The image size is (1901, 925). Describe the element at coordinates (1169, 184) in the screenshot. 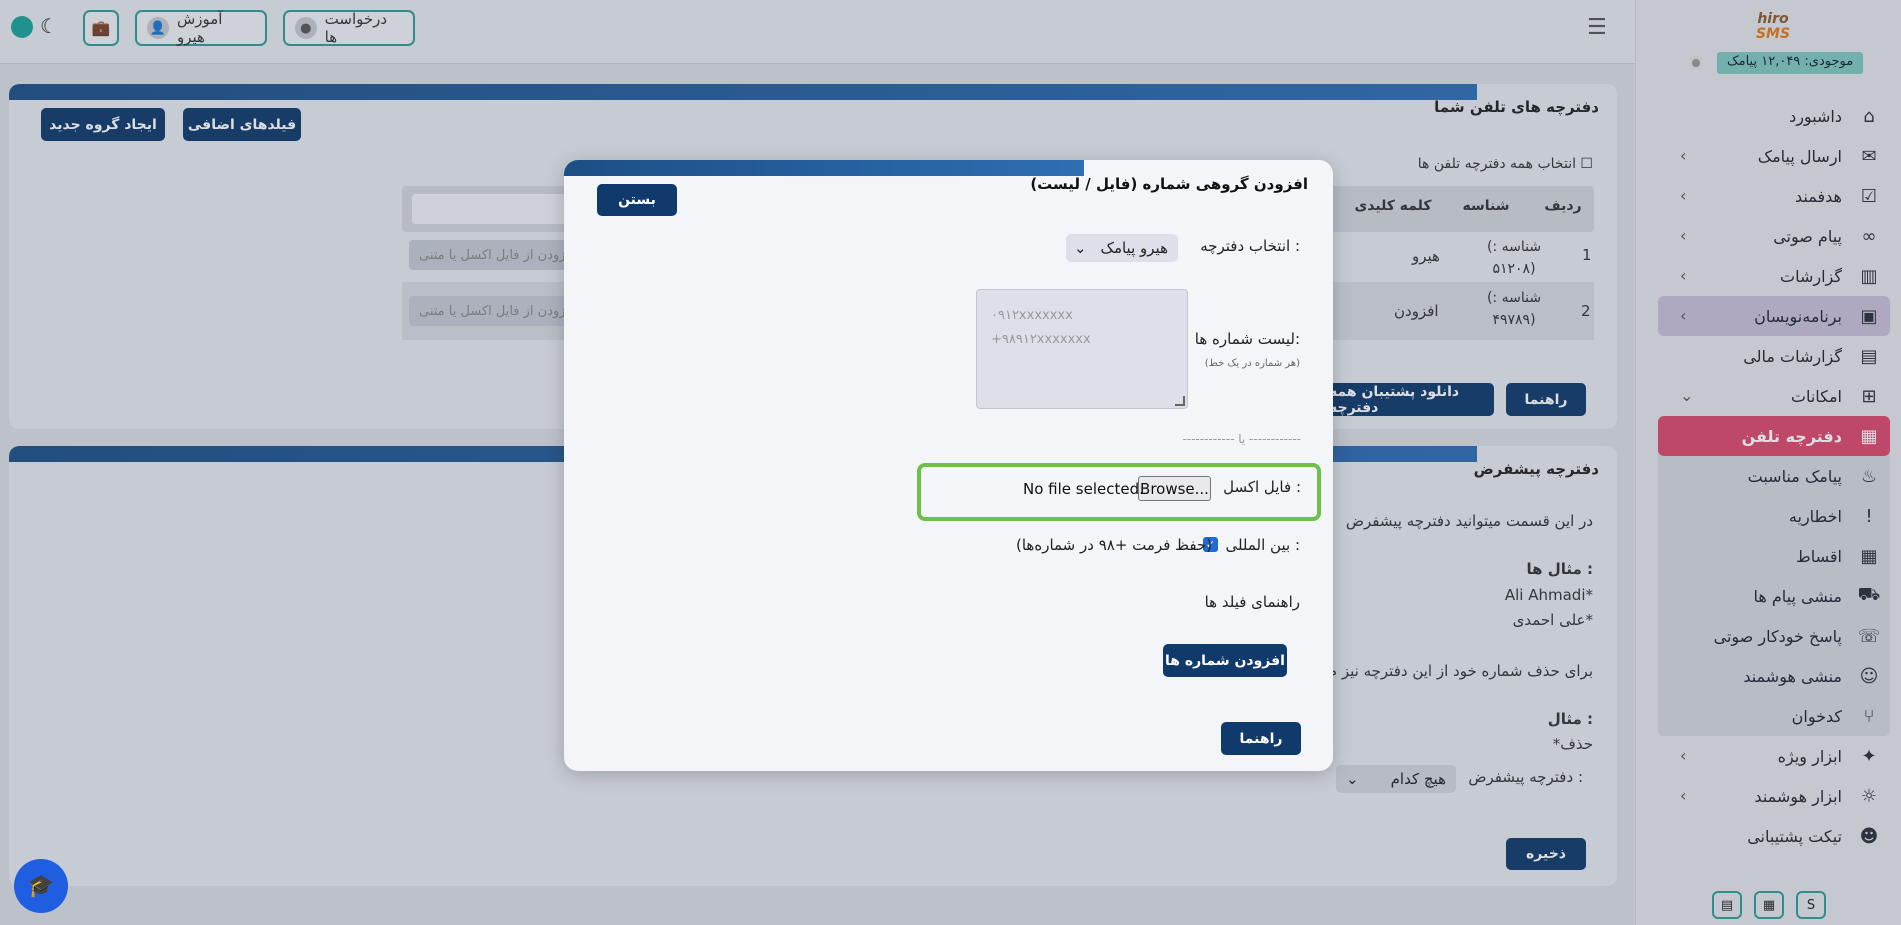

I see `modal-title: افزودن گروهی شماره (فایل / لیست)` at that location.